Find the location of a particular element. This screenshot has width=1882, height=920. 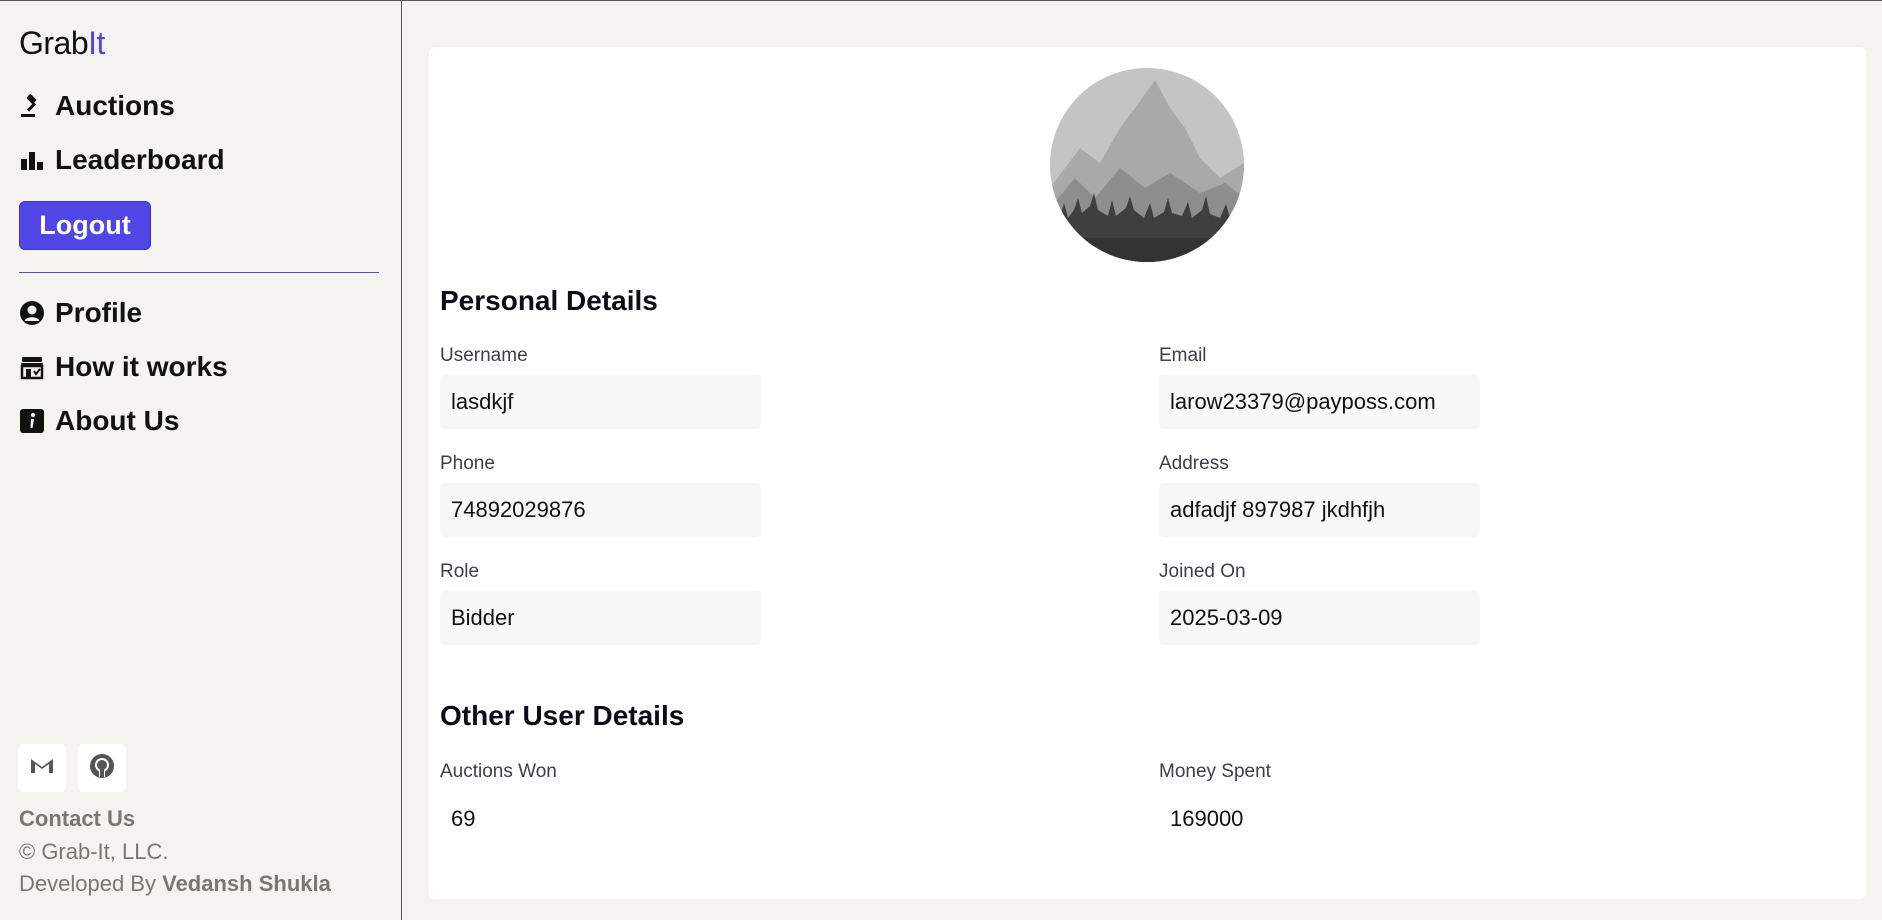

contact-us-link: Contact Us is located at coordinates (77, 819).